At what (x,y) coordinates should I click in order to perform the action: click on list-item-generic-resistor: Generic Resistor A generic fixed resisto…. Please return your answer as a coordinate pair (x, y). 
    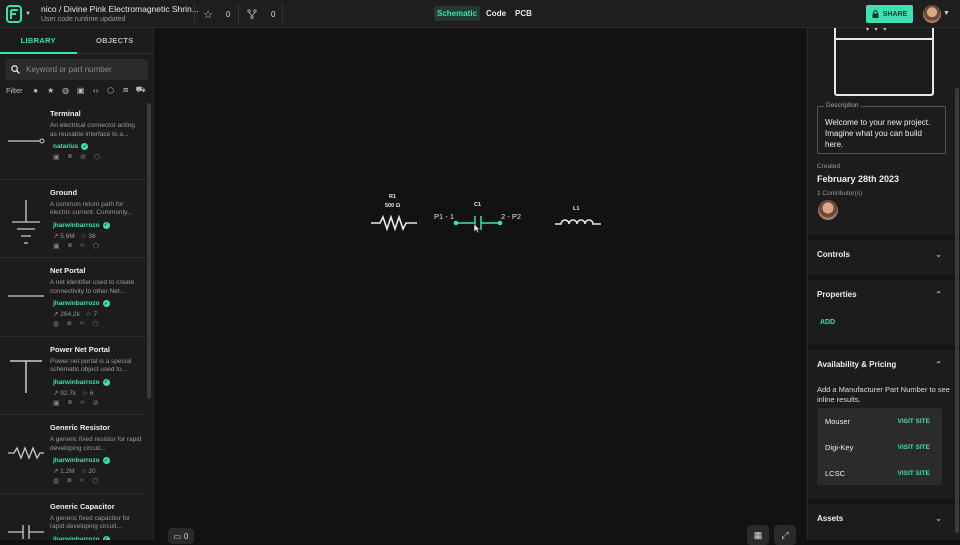
    Looking at the image, I should click on (73, 454).